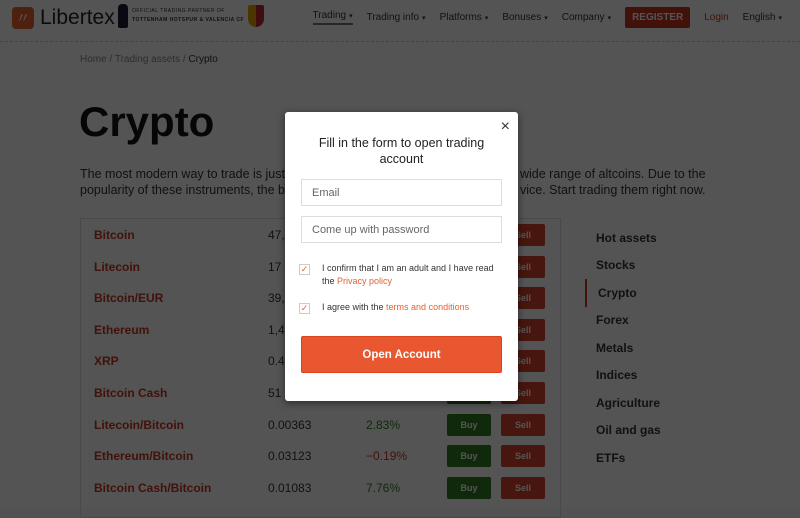 The width and height of the screenshot is (800, 518). I want to click on partner-line: TOTTENHAM HOTSPUR & VALENCIA CF, so click(188, 20).